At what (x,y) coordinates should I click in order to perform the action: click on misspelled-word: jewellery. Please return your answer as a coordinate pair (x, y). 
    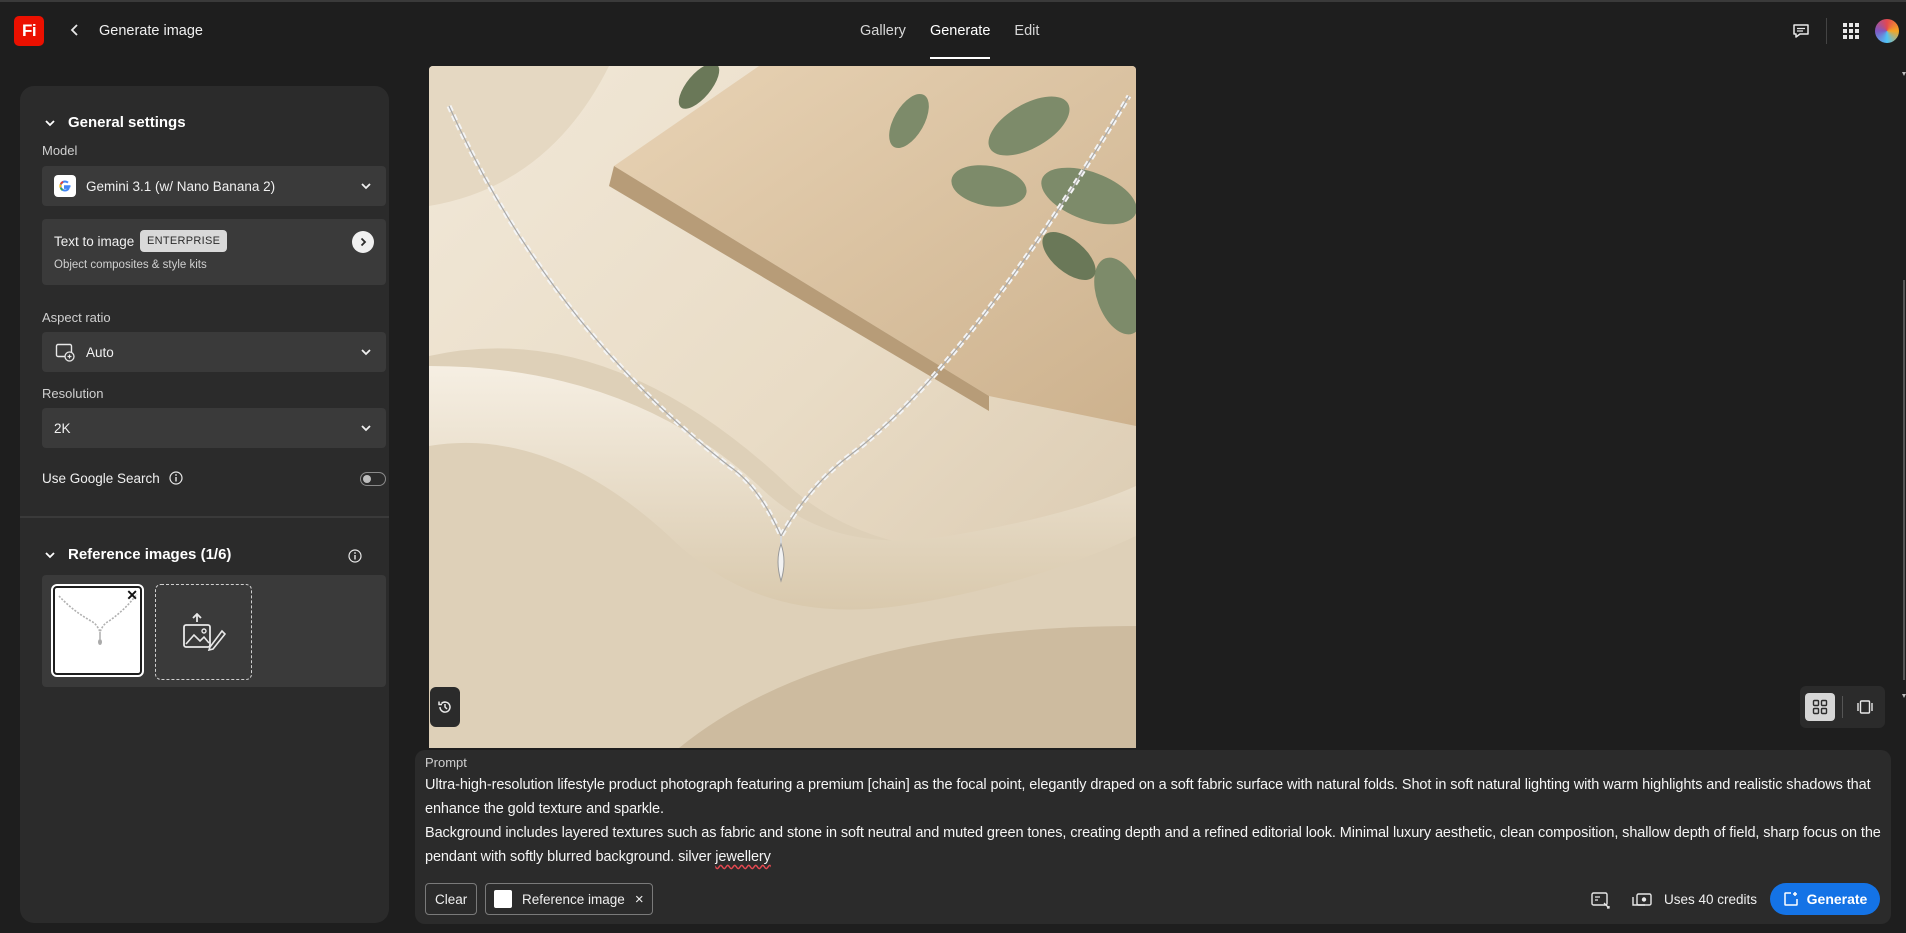
    Looking at the image, I should click on (743, 857).